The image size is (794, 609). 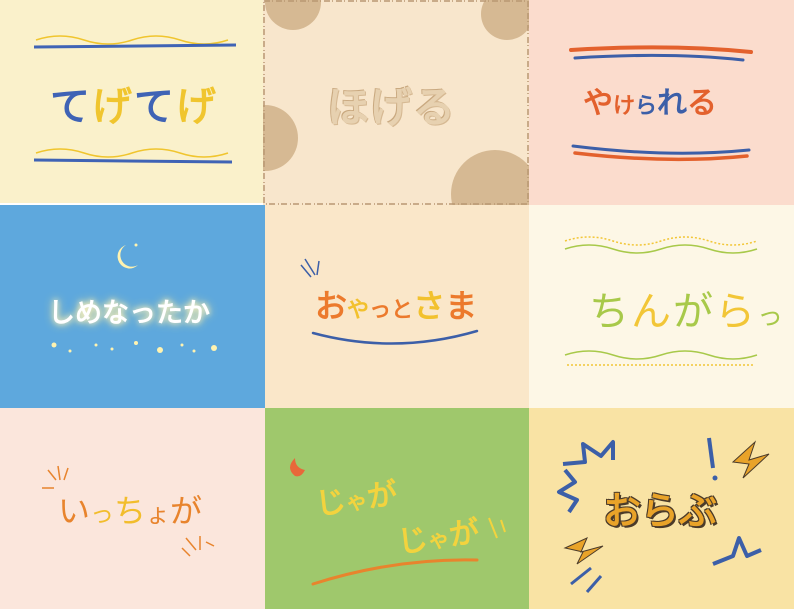 I want to click on char: け, so click(x=624, y=106).